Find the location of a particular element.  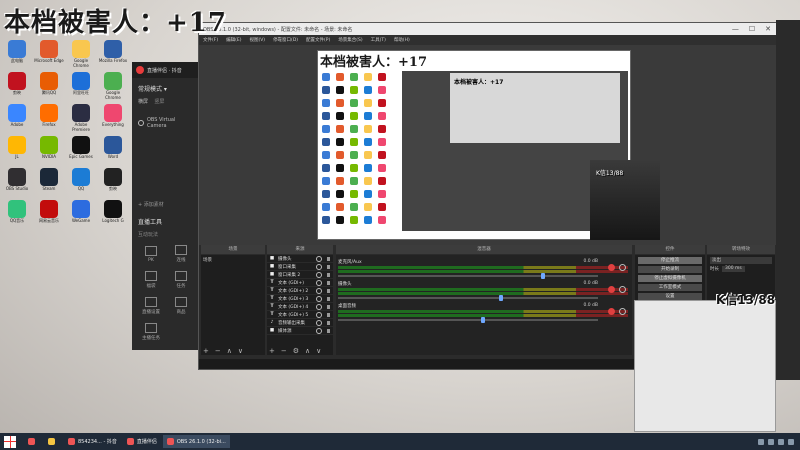

desktop-icon: 腾讯QQ is located at coordinates (49, 86).